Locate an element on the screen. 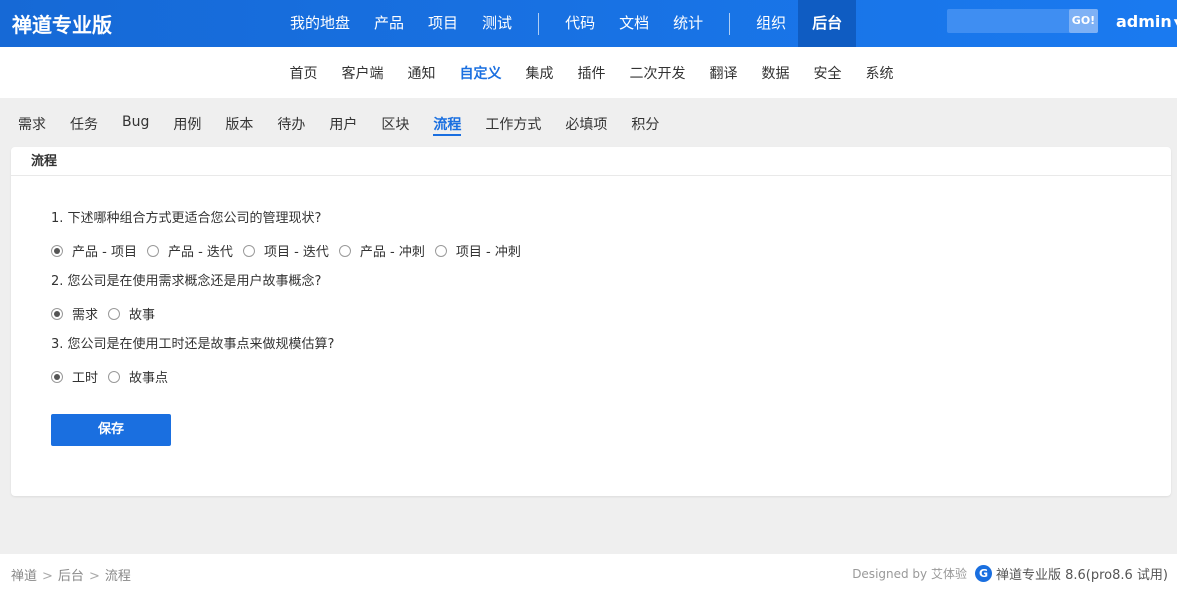  option-hours: 工时 is located at coordinates (74, 376).